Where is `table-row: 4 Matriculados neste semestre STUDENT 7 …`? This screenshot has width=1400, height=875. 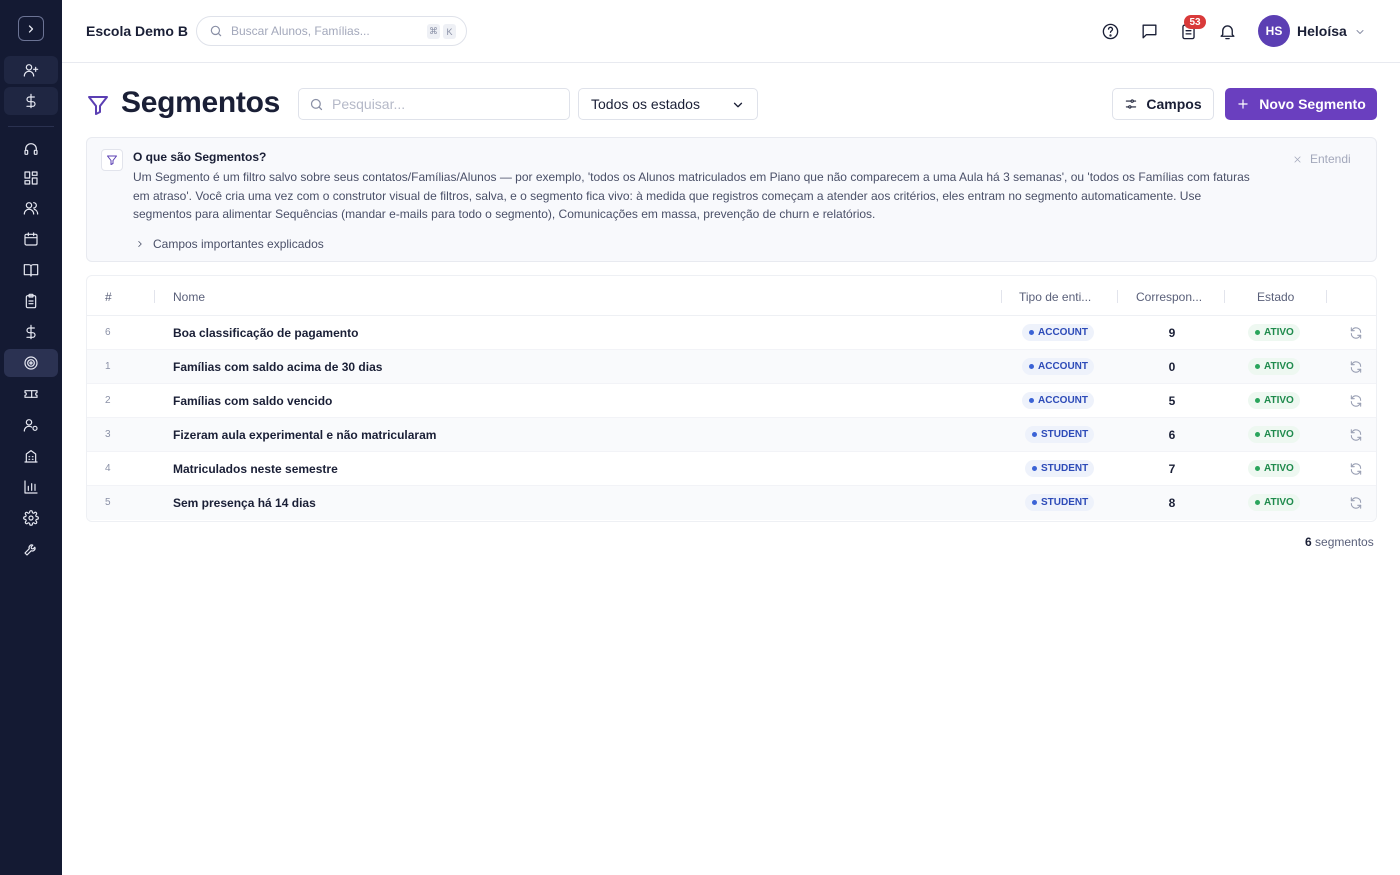
table-row: 4 Matriculados neste semestre STUDENT 7 … is located at coordinates (731, 469).